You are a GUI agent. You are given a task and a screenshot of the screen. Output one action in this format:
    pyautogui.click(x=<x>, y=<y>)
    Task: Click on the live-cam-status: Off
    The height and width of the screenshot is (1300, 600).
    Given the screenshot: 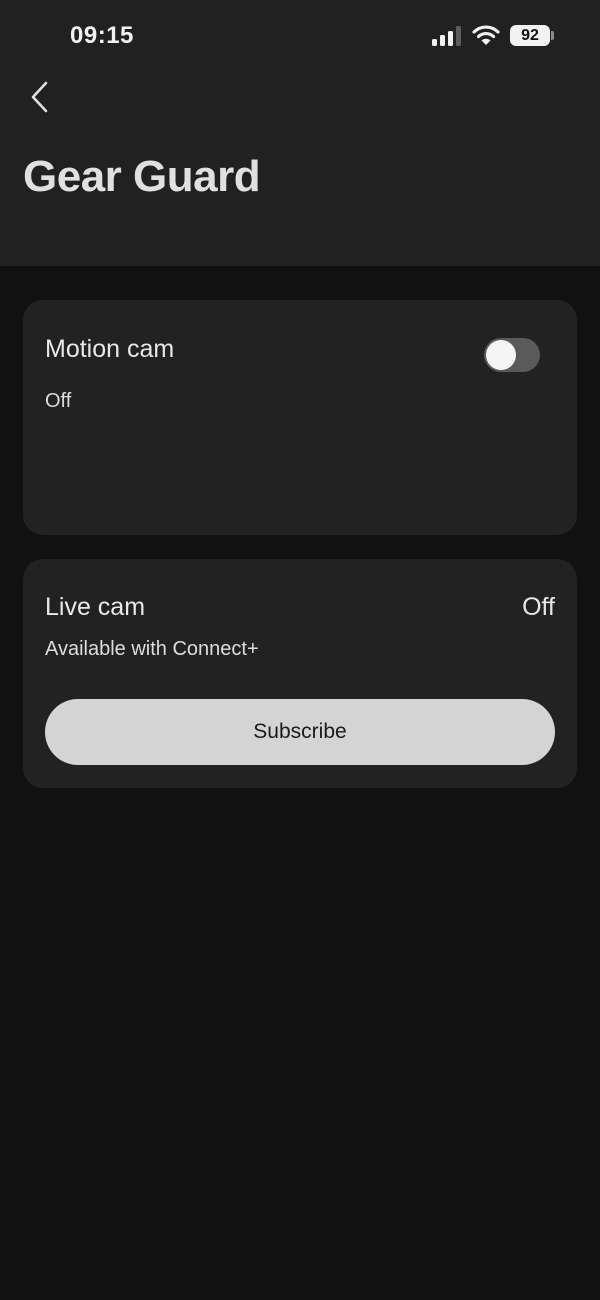 What is the action you would take?
    pyautogui.click(x=538, y=607)
    